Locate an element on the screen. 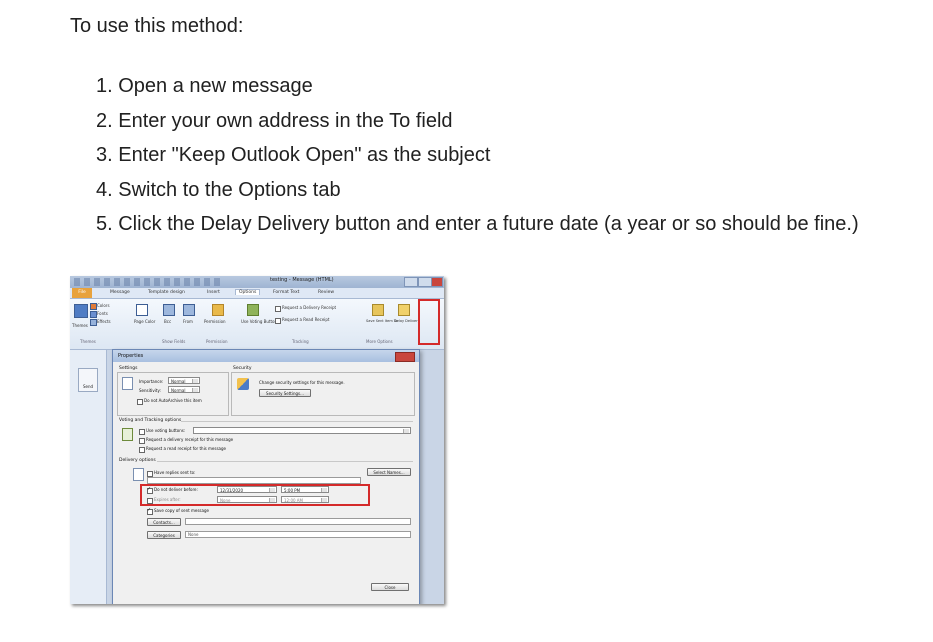 The height and width of the screenshot is (642, 933). bcc-icon is located at coordinates (169, 310).